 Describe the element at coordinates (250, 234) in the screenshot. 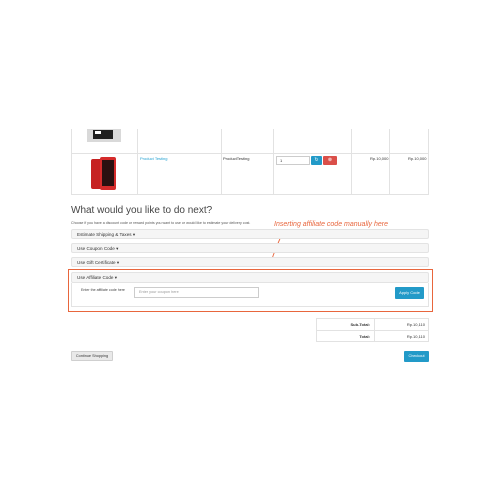

I see `panel-estimate-shipping: Estimate Shipping & Taxes ▾` at that location.